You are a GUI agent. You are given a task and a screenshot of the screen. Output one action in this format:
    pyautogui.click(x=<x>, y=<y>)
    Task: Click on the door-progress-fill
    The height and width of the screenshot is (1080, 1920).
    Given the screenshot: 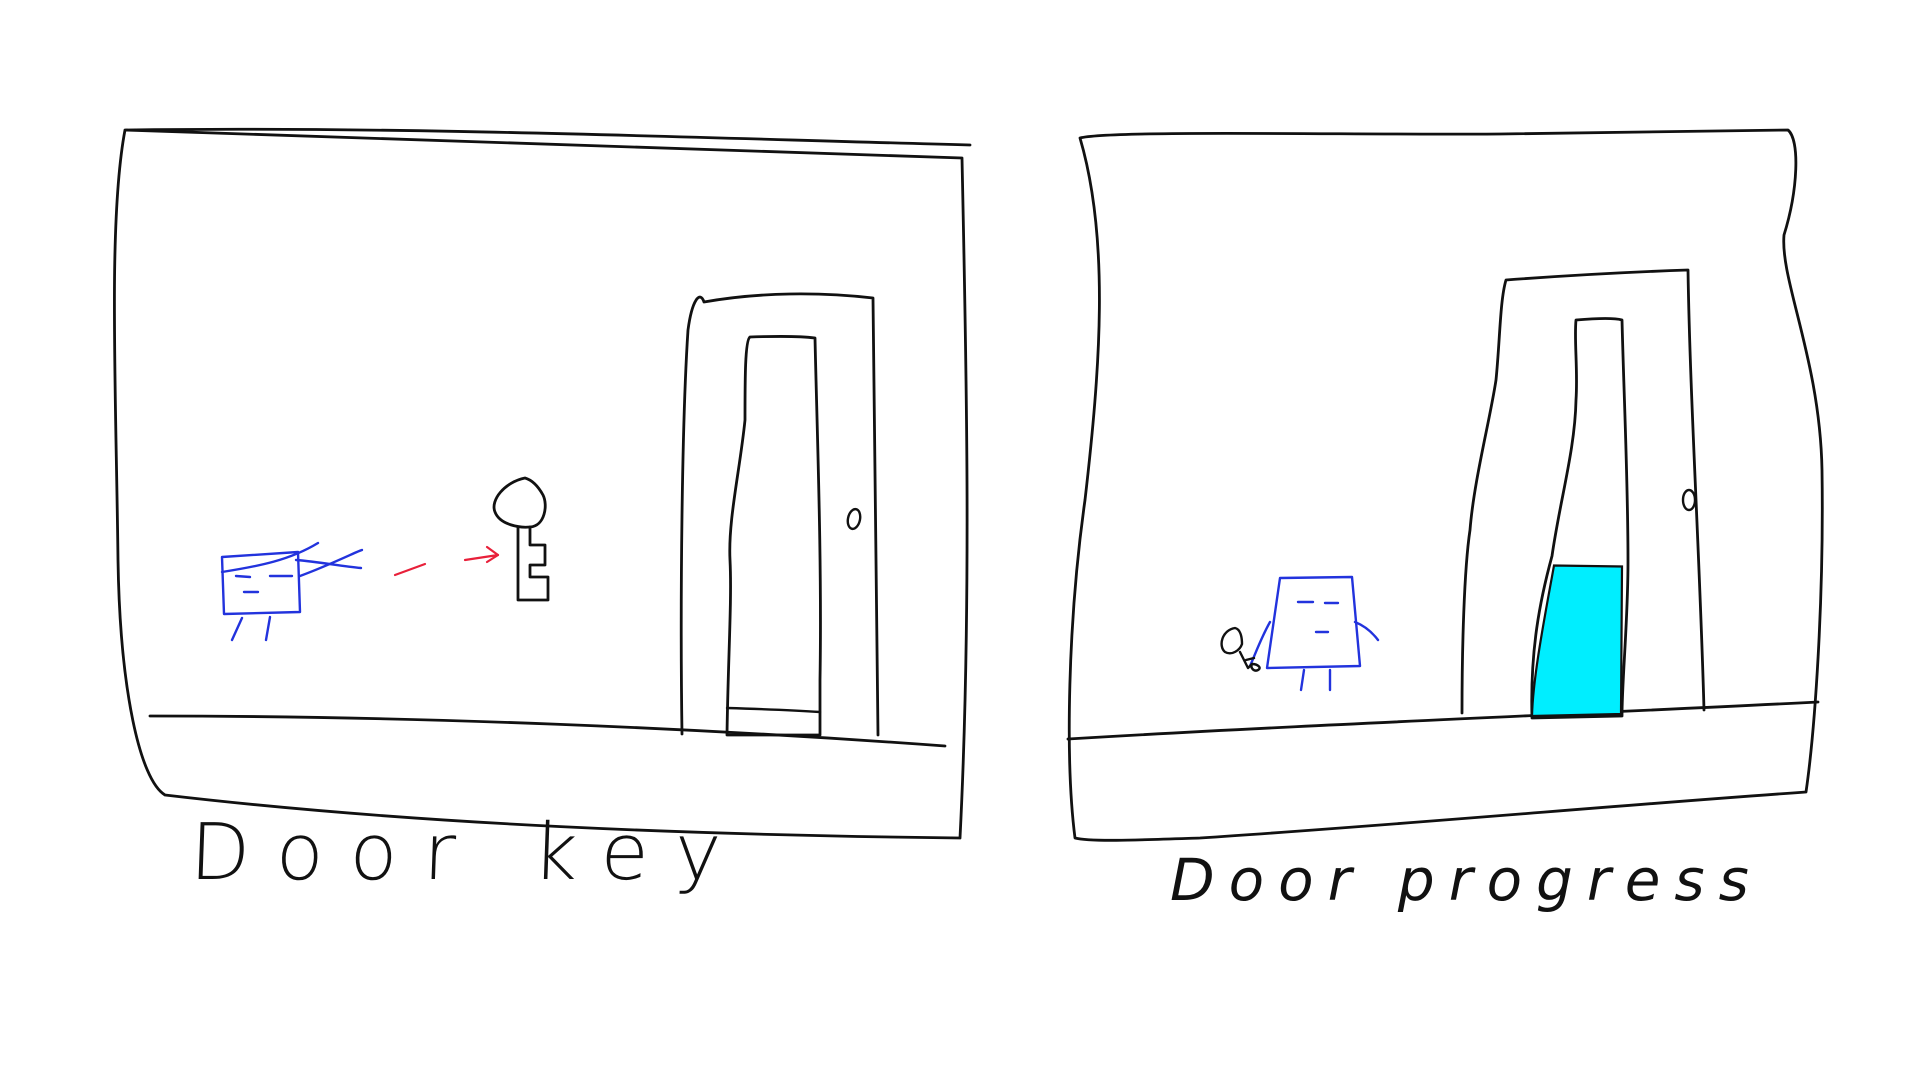 What is the action you would take?
    pyautogui.click(x=1577, y=641)
    